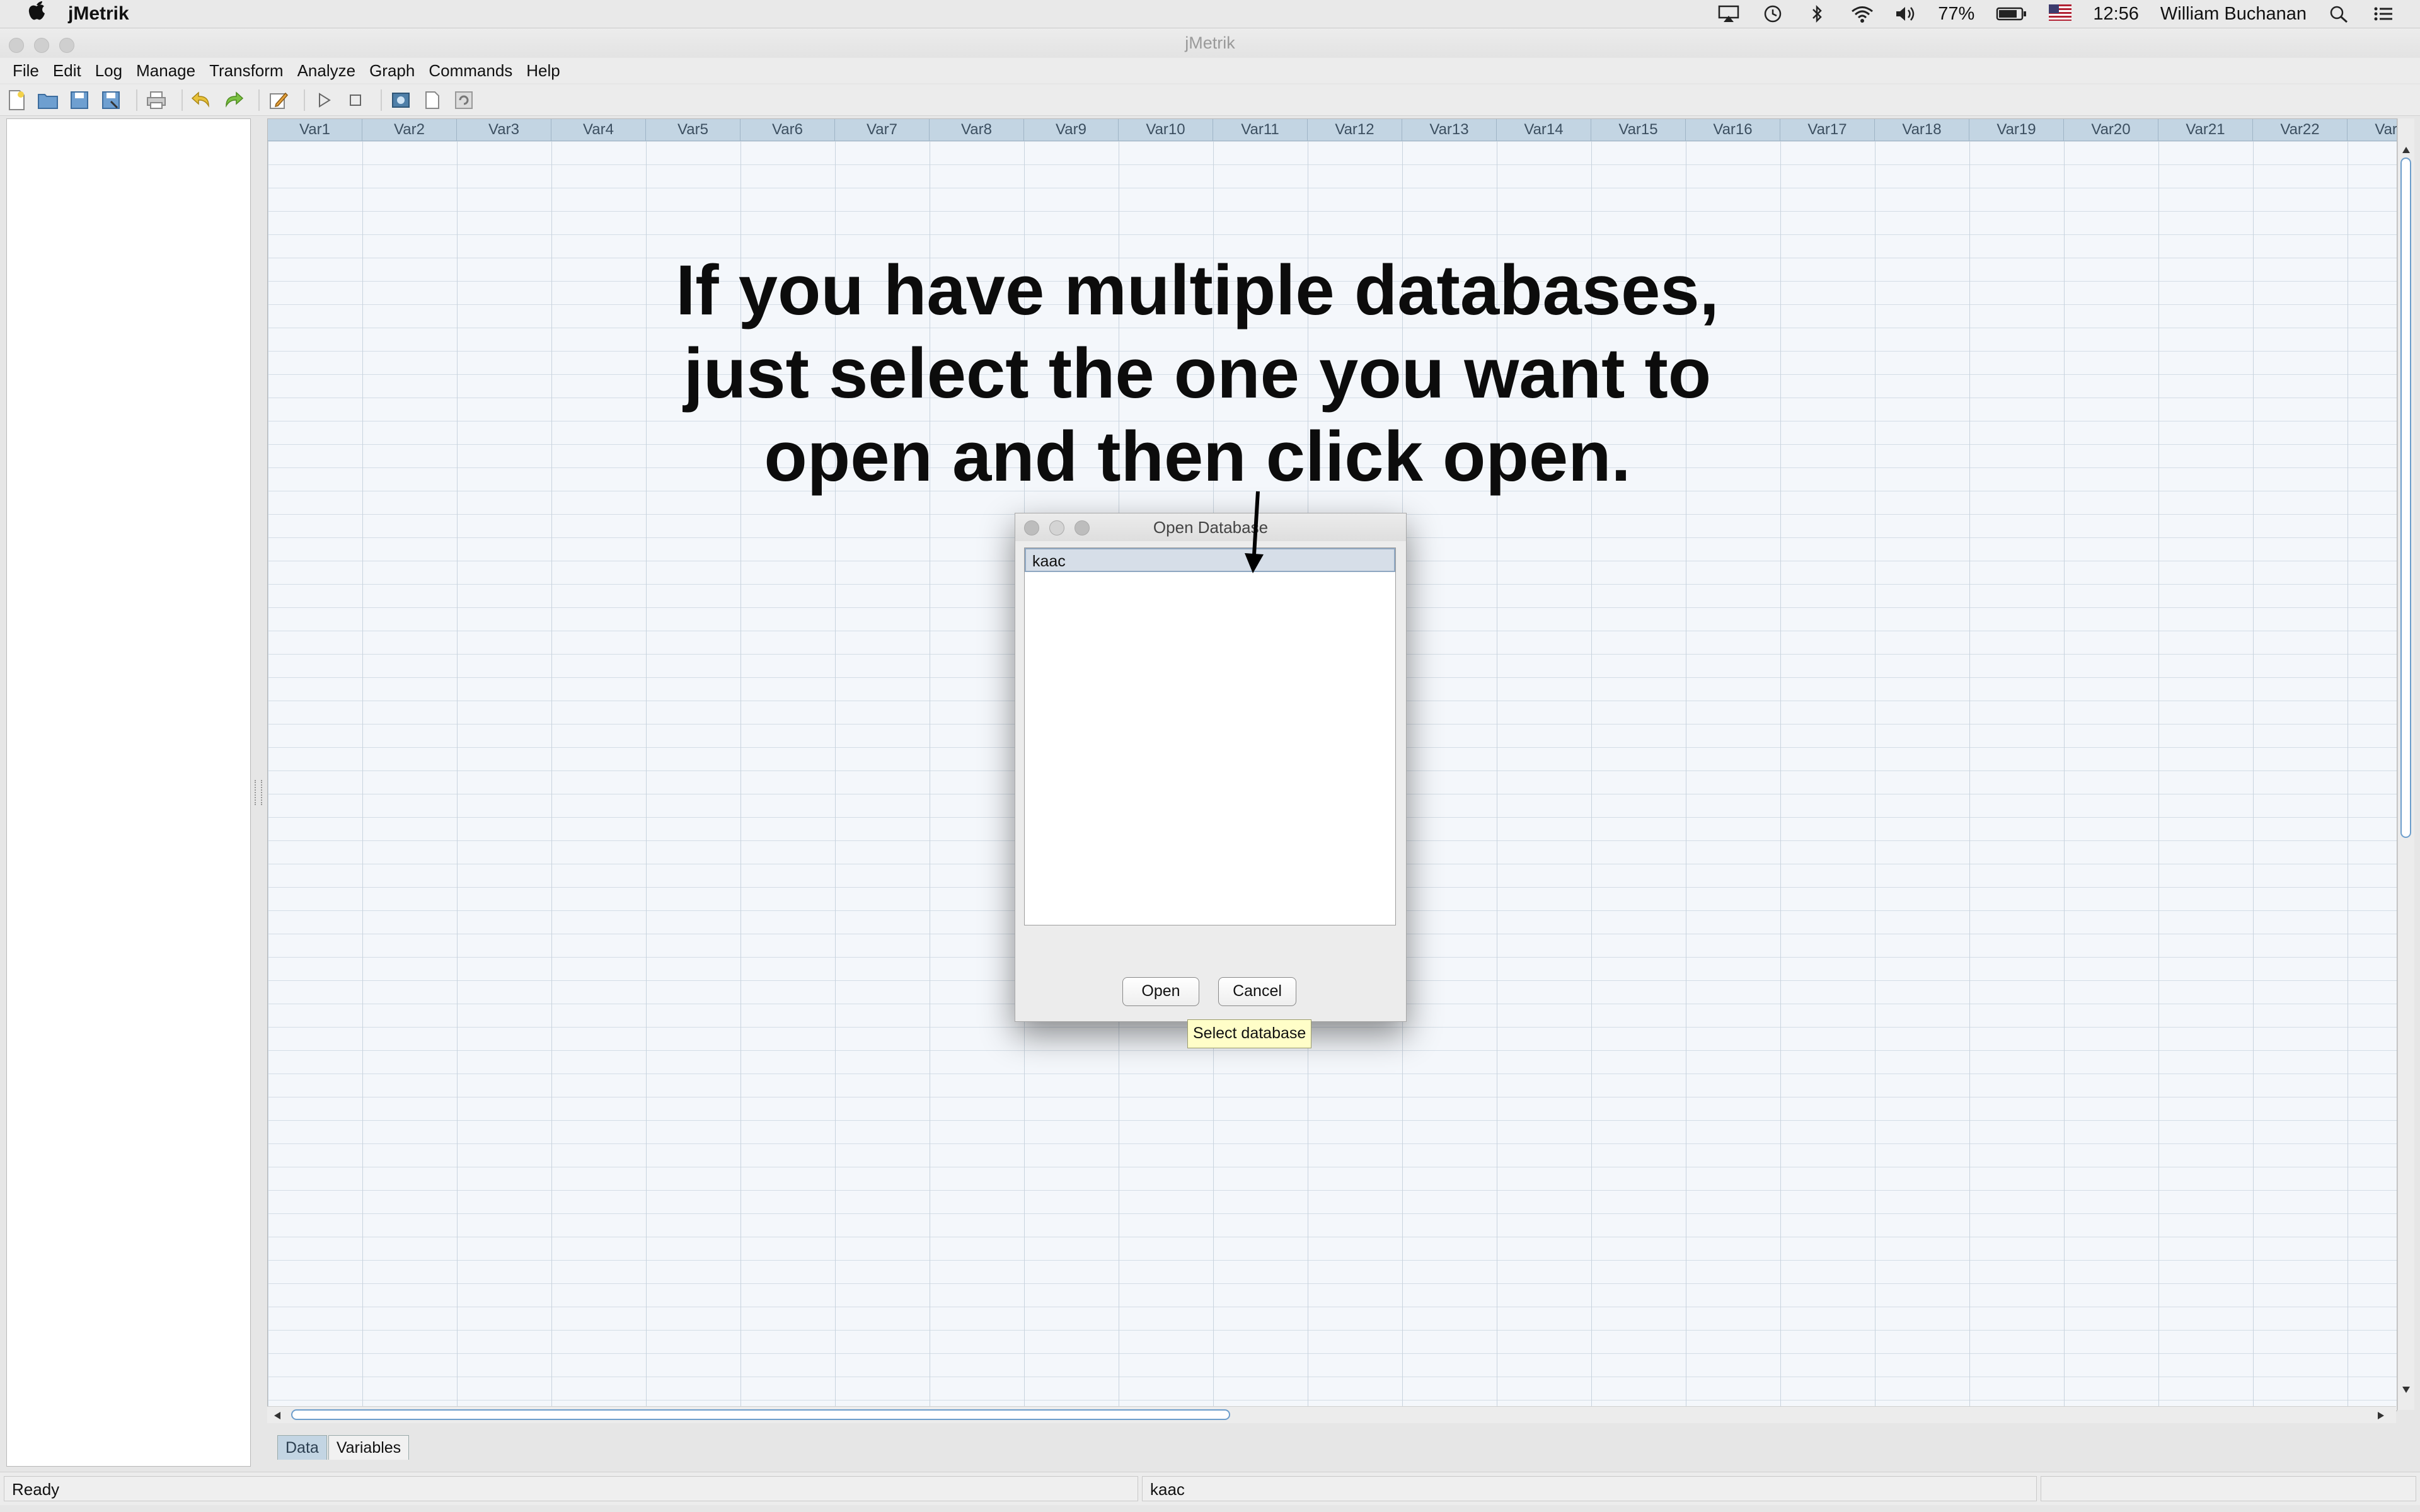  Describe the element at coordinates (977, 129) in the screenshot. I see `column-header: Var8` at that location.